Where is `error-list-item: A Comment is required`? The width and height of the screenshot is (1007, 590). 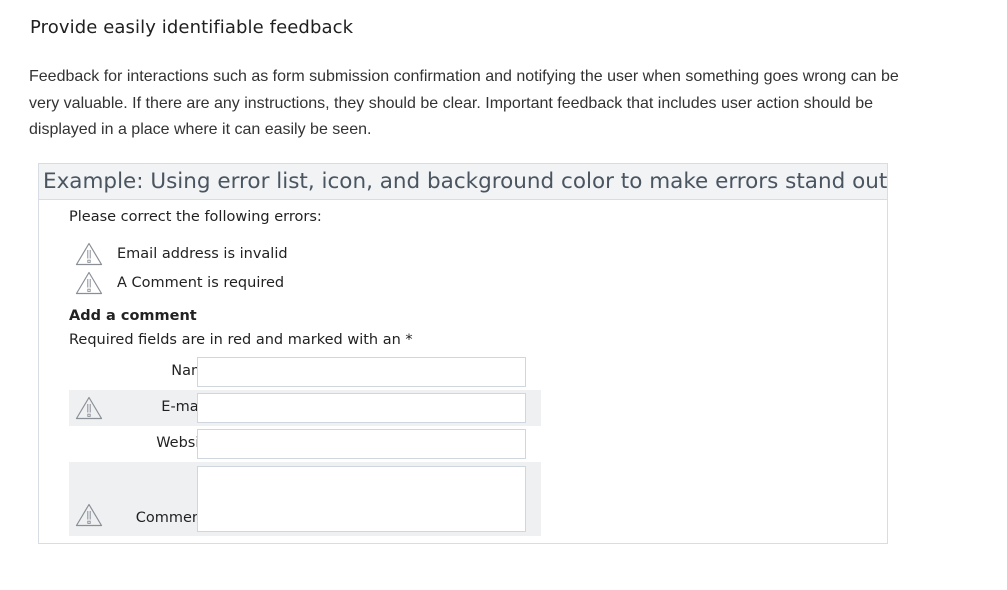 error-list-item: A Comment is required is located at coordinates (181, 282).